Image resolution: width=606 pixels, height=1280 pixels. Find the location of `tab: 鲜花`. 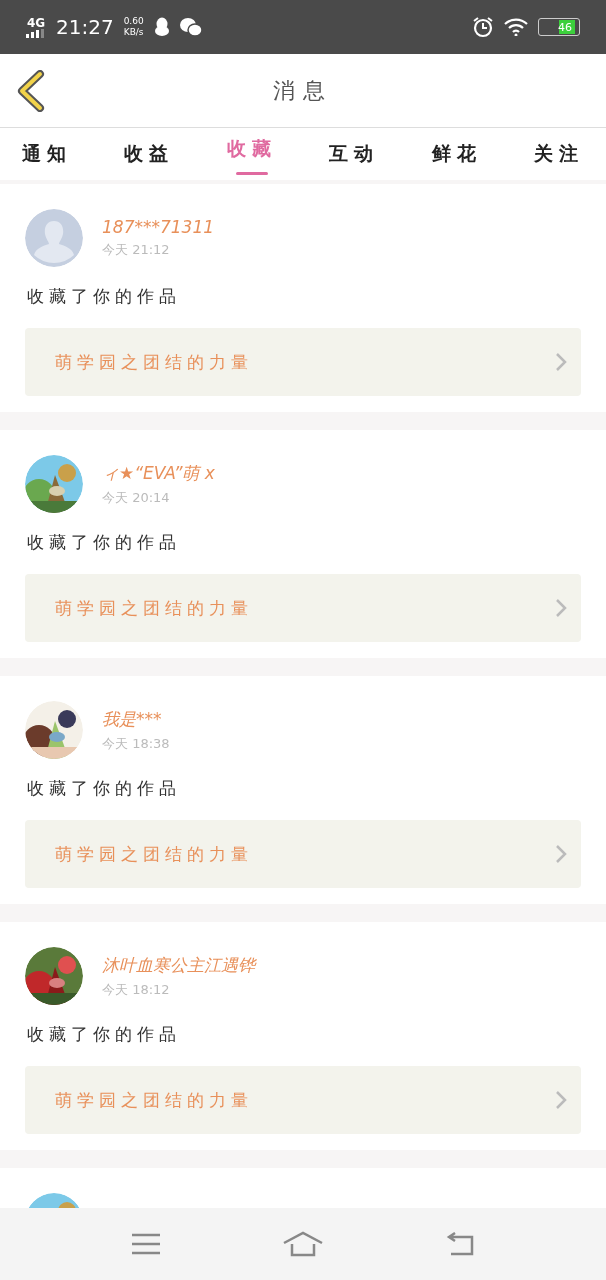

tab: 鲜花 is located at coordinates (456, 150).